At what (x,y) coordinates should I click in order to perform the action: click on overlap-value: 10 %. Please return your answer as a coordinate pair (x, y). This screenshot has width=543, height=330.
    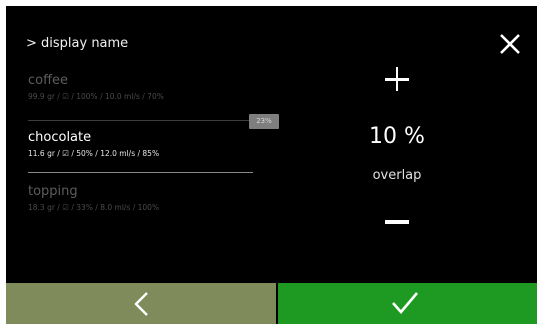
    Looking at the image, I should click on (397, 136).